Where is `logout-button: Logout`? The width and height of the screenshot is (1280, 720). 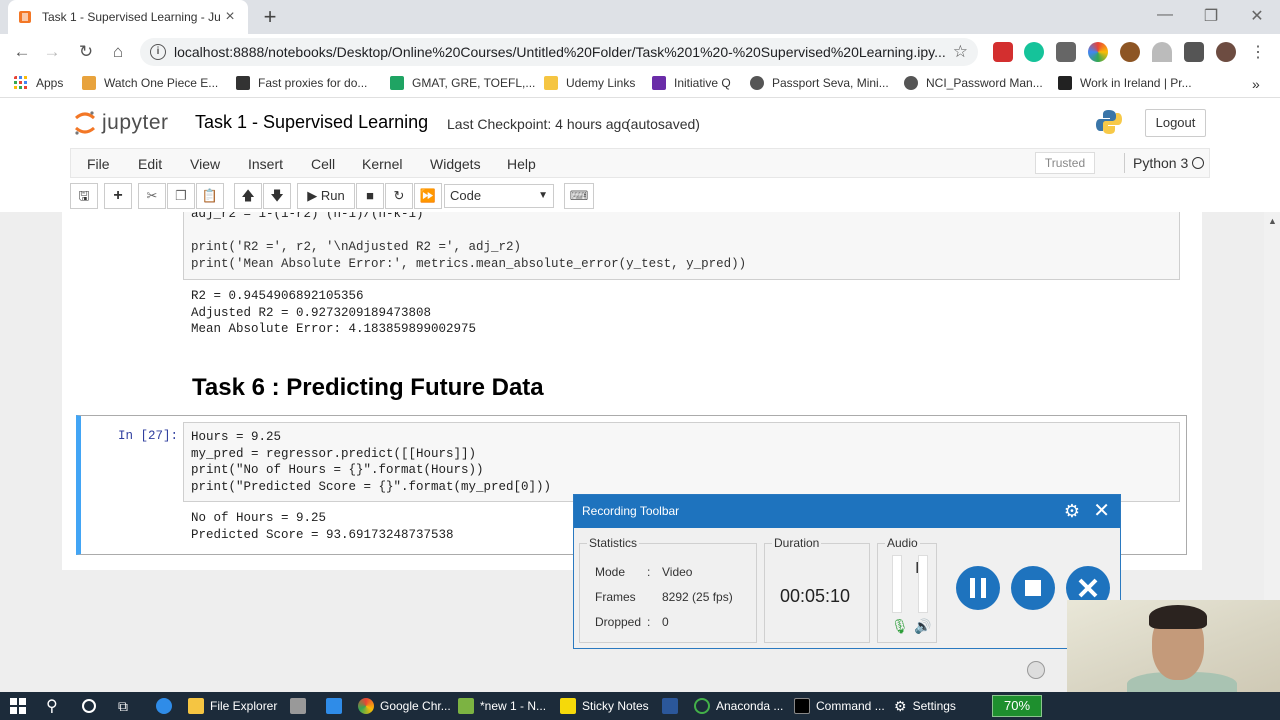
logout-button: Logout is located at coordinates (1175, 123).